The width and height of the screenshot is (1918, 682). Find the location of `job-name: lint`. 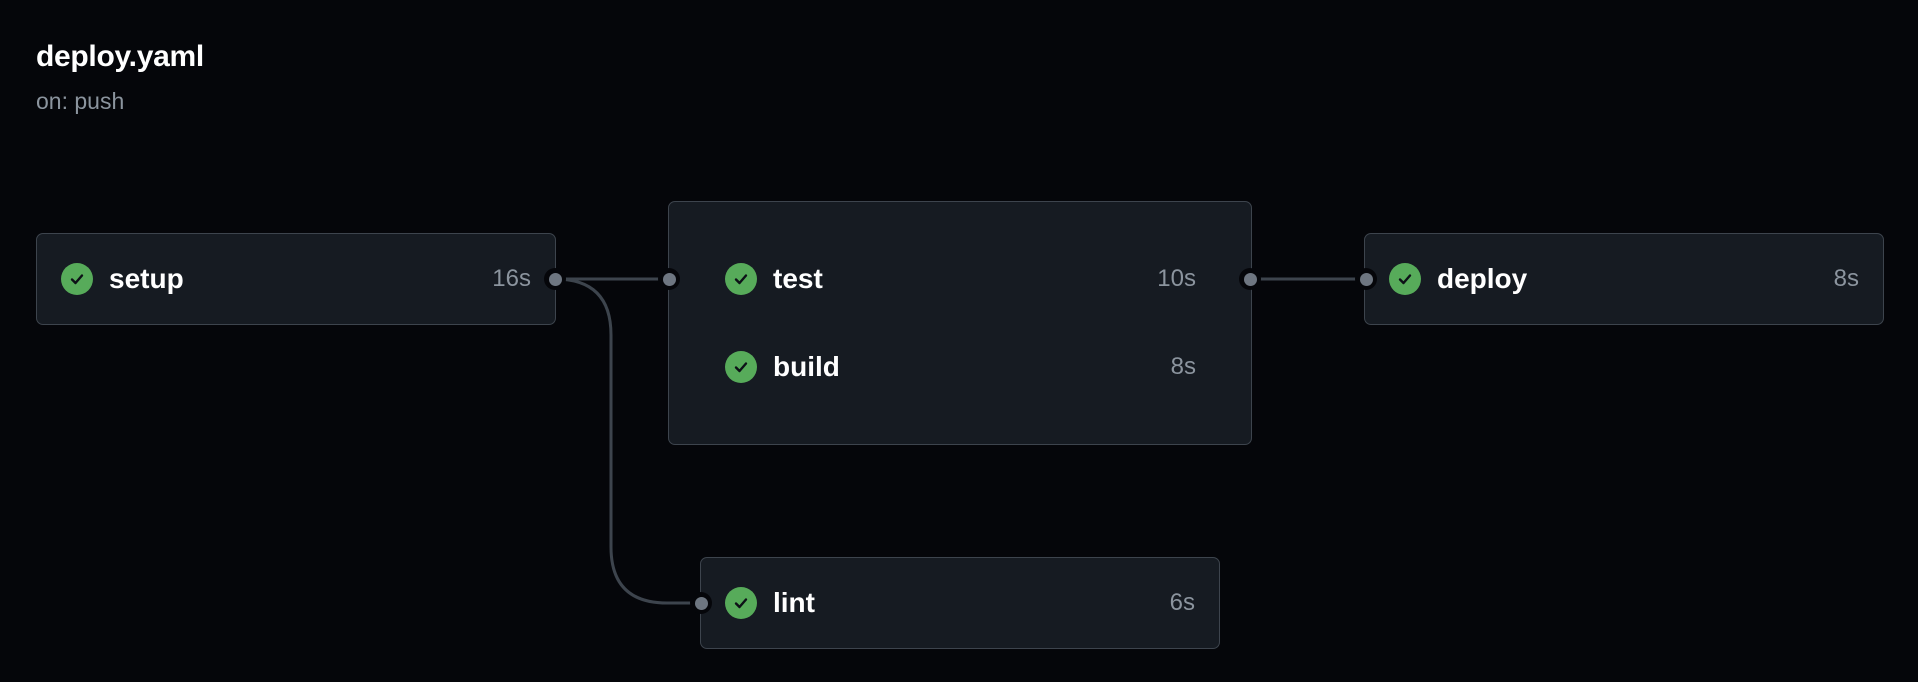

job-name: lint is located at coordinates (794, 602).